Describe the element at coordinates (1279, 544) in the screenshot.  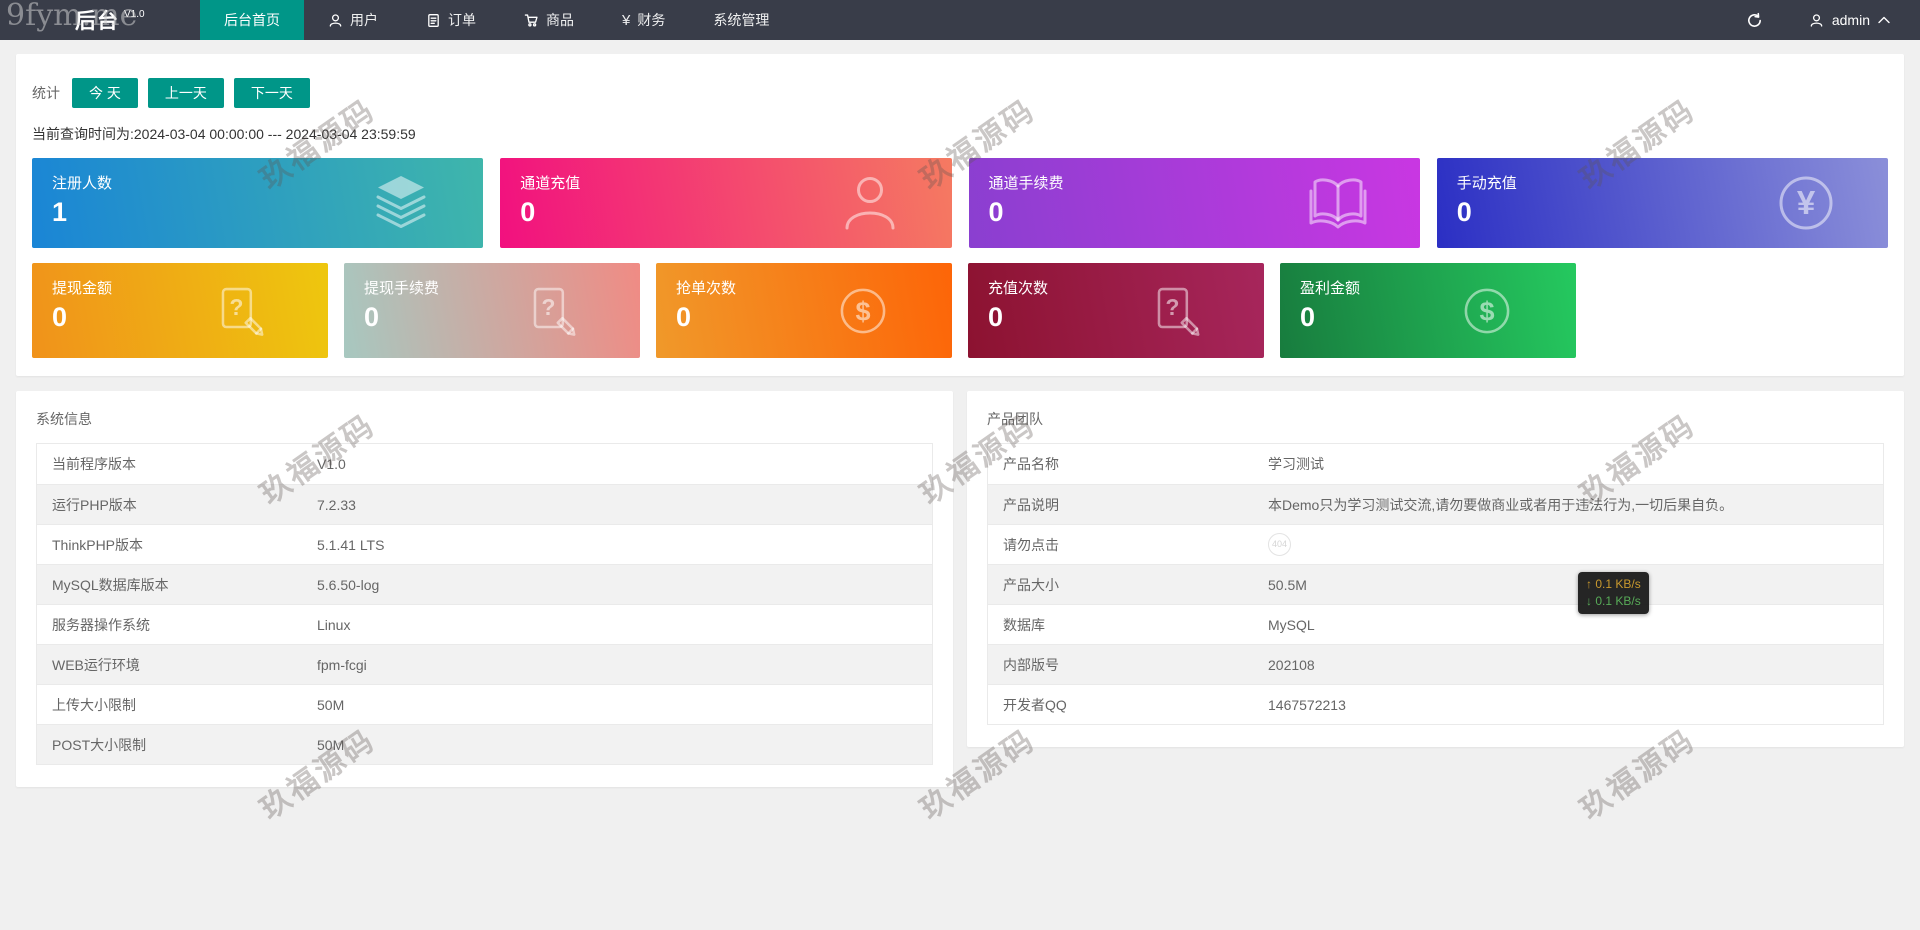
I see `do-not-click-badge: 404` at that location.